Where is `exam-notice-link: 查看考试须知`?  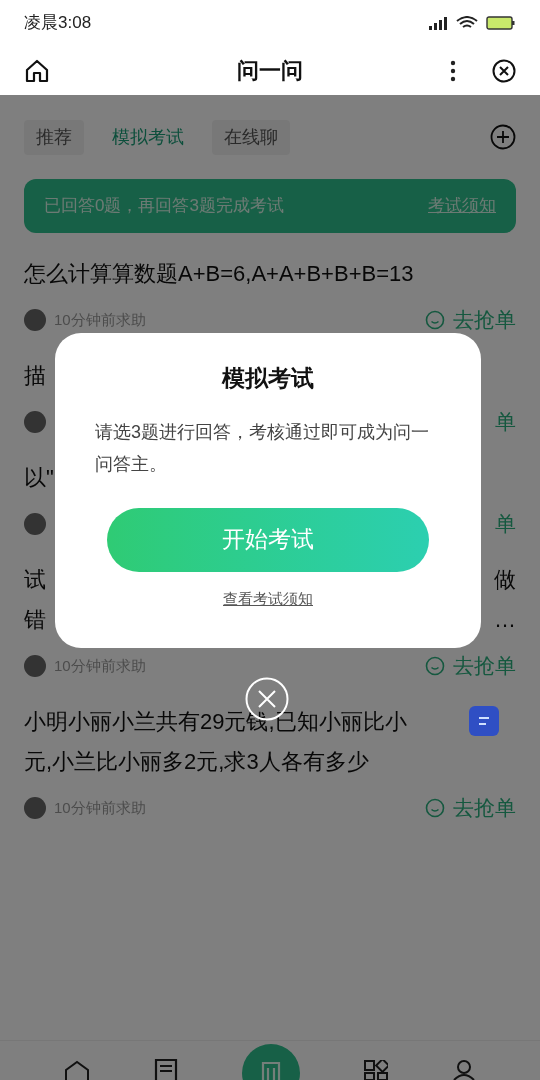
exam-notice-link: 查看考试须知 is located at coordinates (268, 598).